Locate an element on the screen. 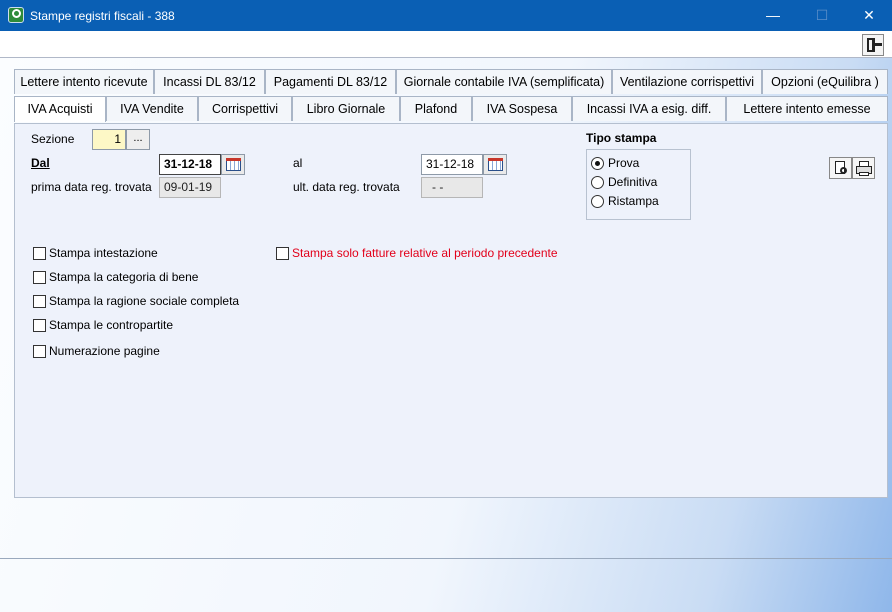 The height and width of the screenshot is (612, 892). app-icon is located at coordinates (16, 15).